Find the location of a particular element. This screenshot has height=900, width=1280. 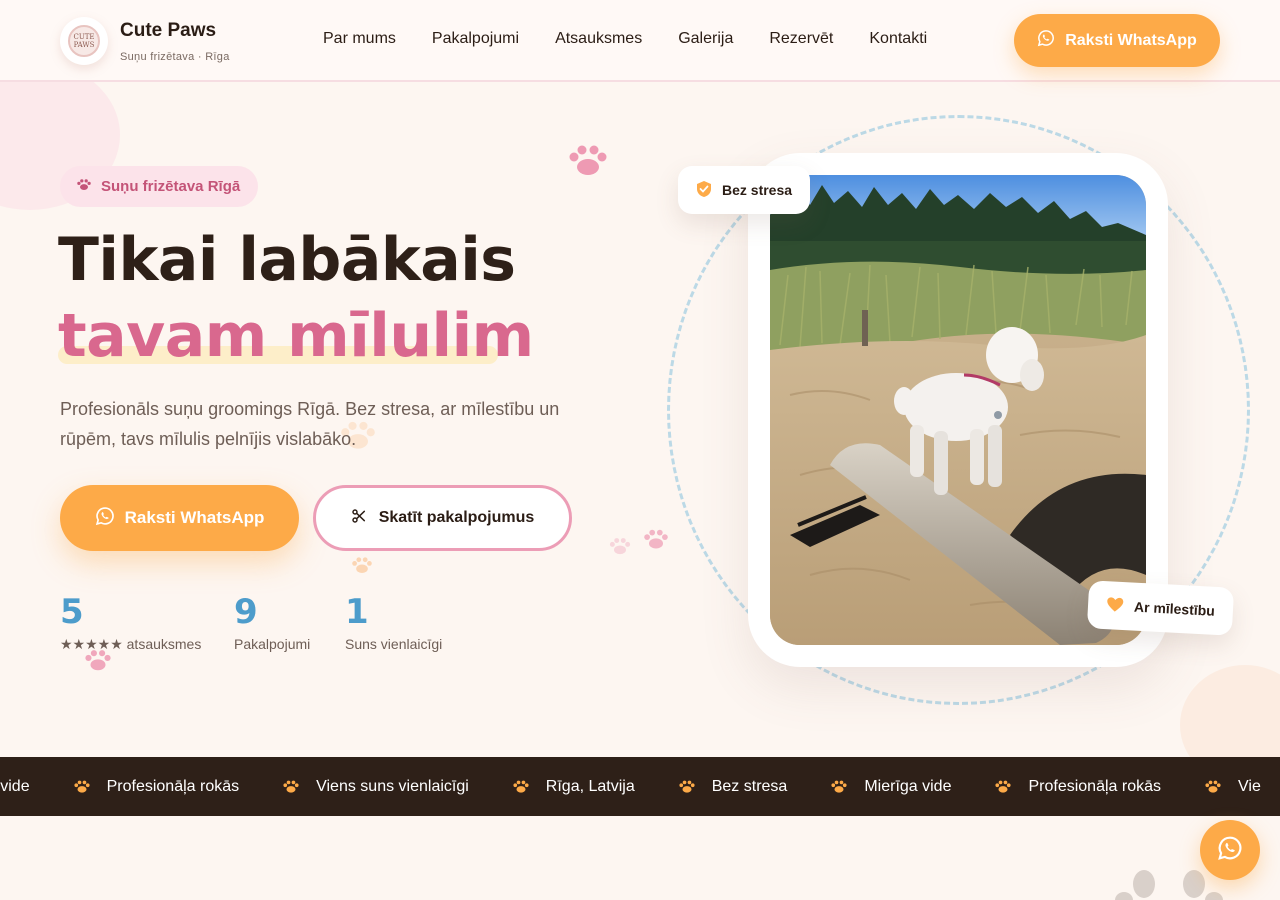

nav-item-atsauksmes: Atsauksmes is located at coordinates (598, 39).